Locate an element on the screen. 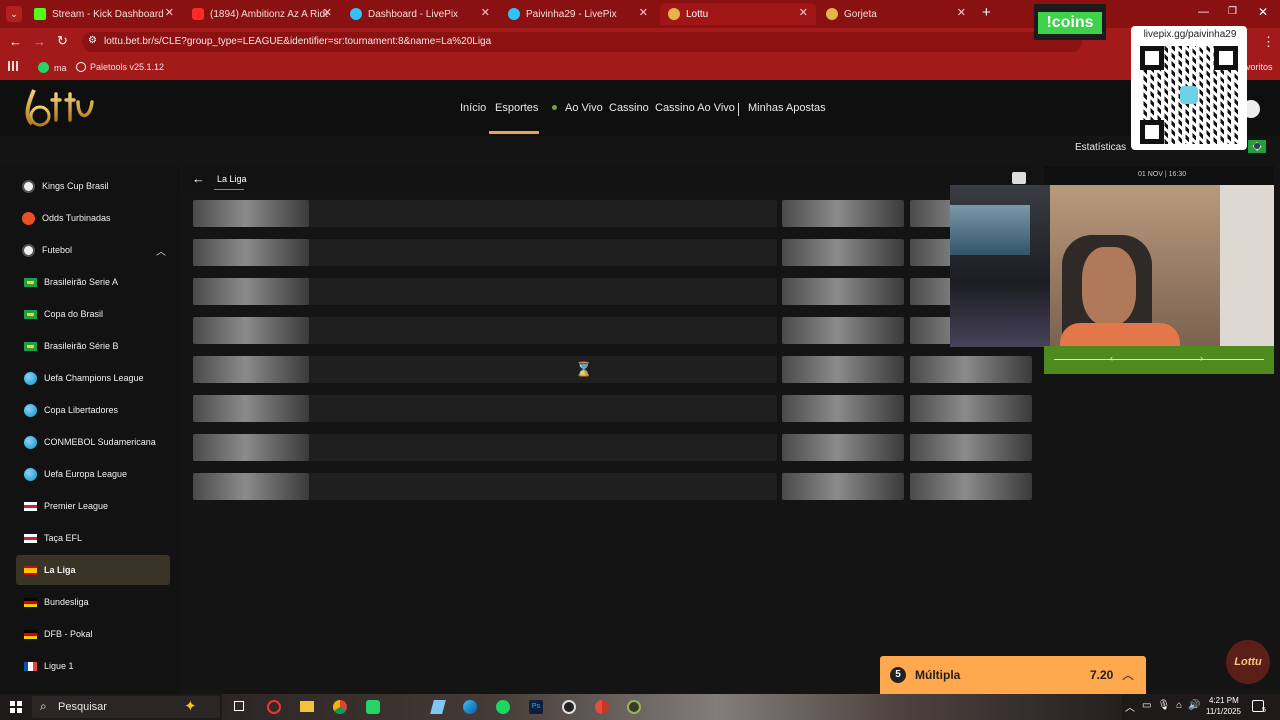 The image size is (1280, 720). sidebar-item-label: Uefa Europa League is located at coordinates (86, 474).